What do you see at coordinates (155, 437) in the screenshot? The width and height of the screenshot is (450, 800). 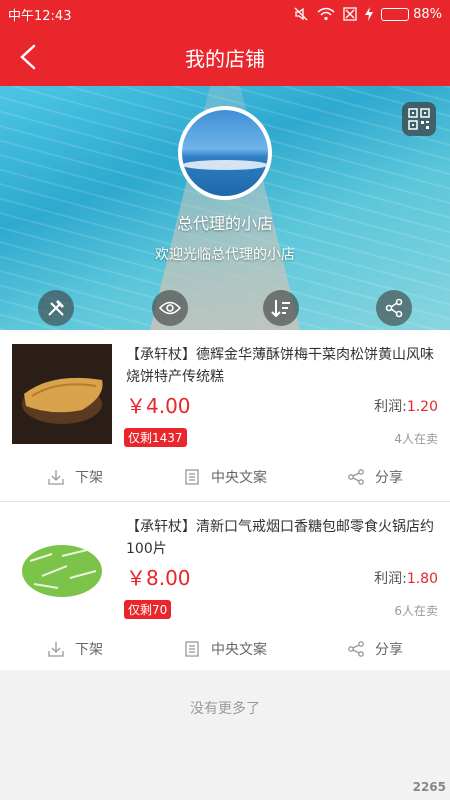 I see `stock-badge: 仅剩1437` at bounding box center [155, 437].